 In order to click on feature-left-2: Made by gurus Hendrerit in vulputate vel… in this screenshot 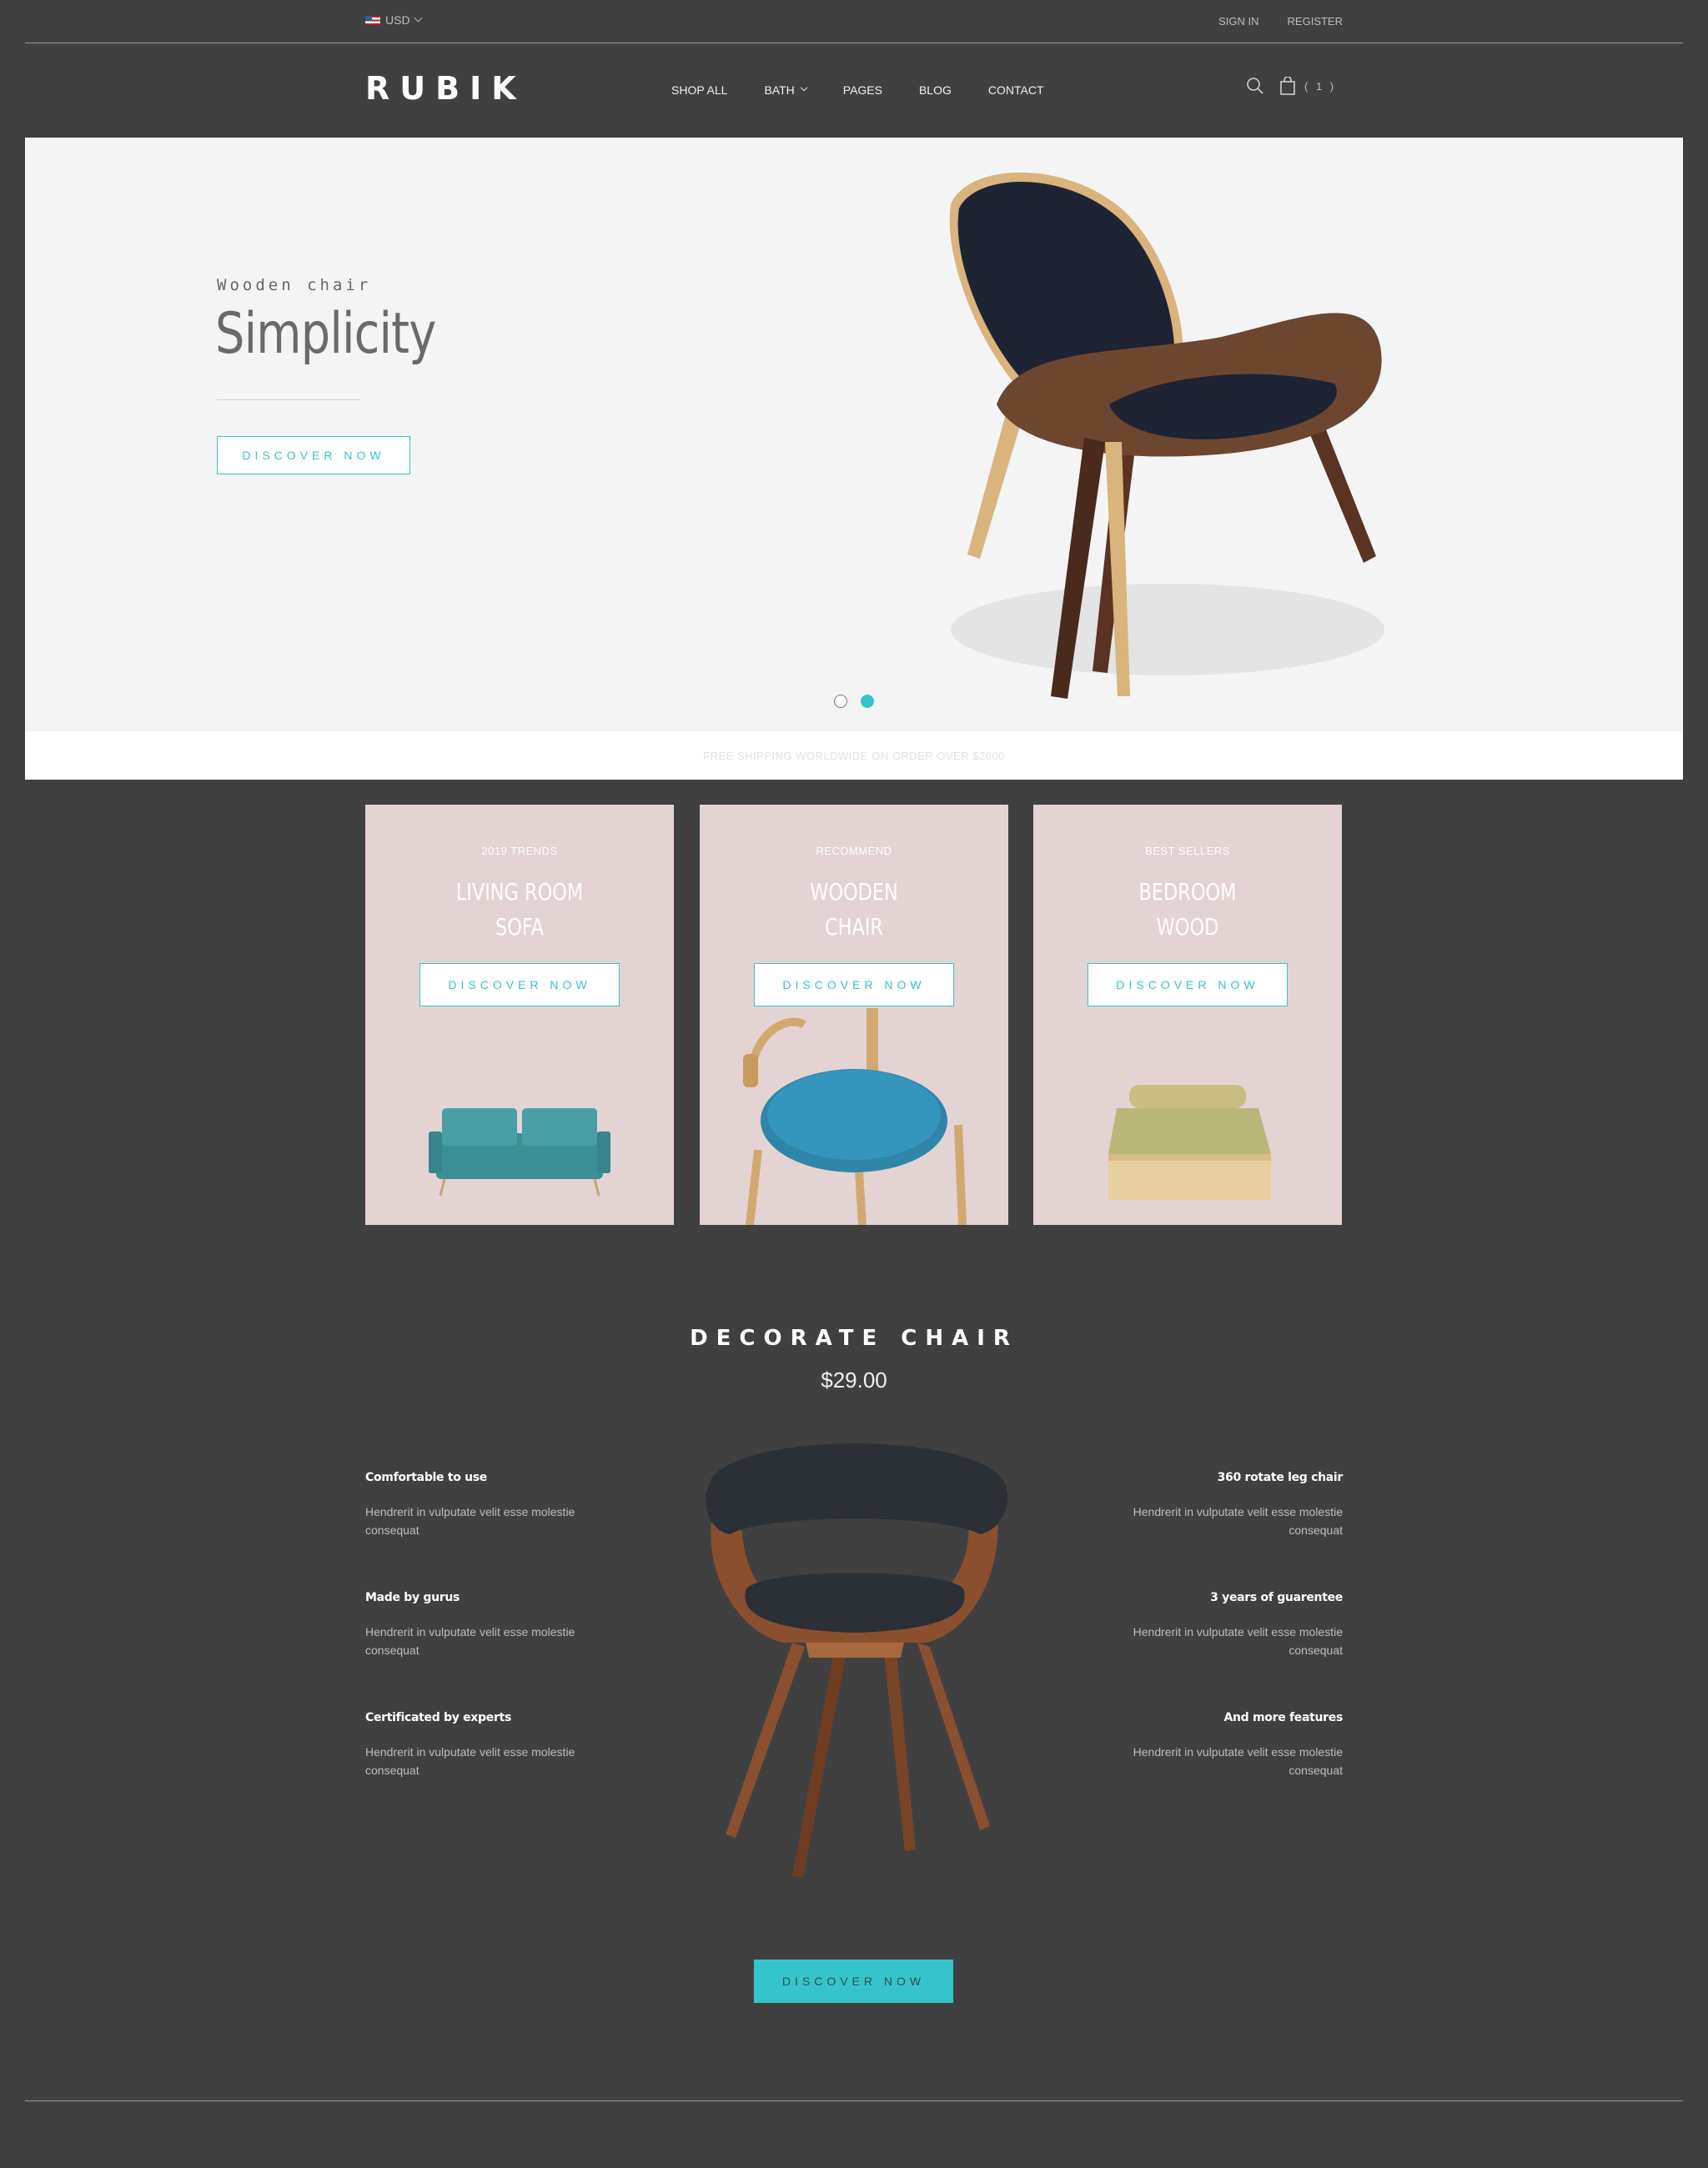, I will do `click(490, 1625)`.